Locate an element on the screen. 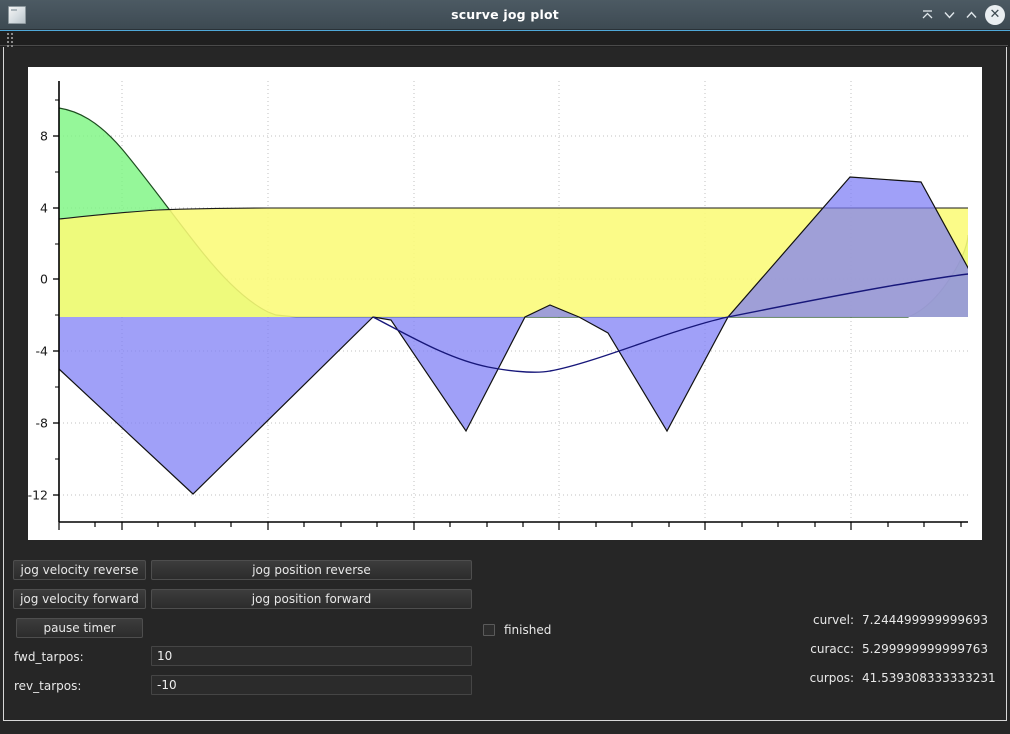  curpos-value: 41.539308333333231 is located at coordinates (929, 678).